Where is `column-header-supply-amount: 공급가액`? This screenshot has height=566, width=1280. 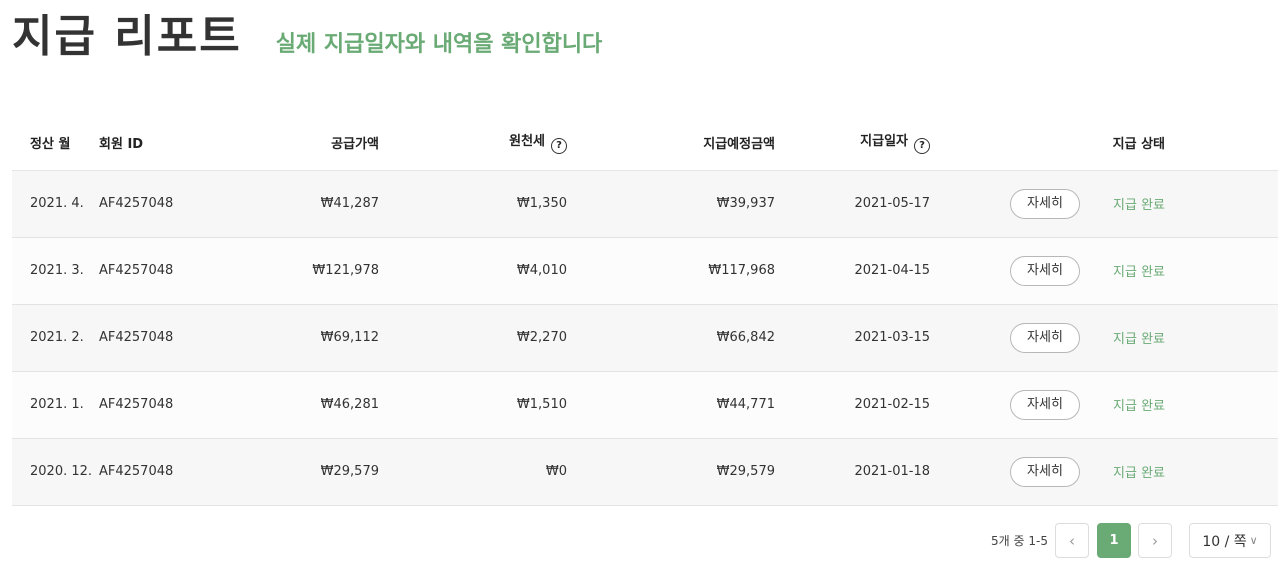
column-header-supply-amount: 공급가액 is located at coordinates (309, 143).